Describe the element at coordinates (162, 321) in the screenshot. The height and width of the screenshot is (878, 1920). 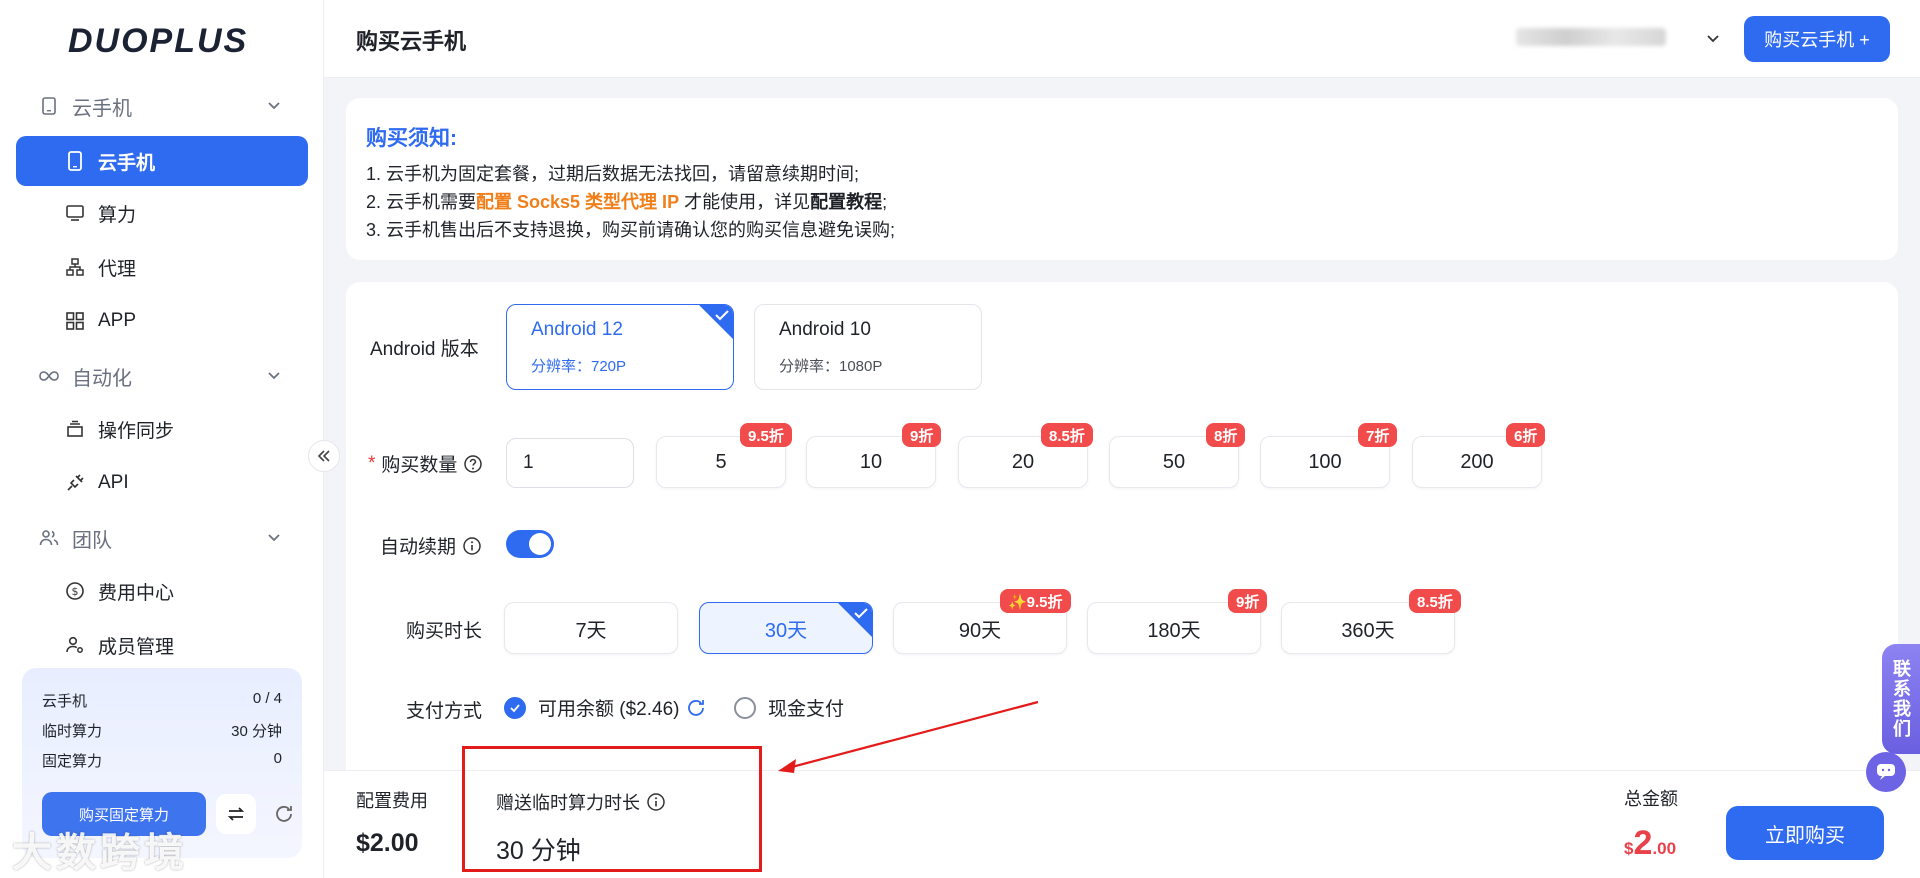
I see `sidebar-item-app: APP` at that location.